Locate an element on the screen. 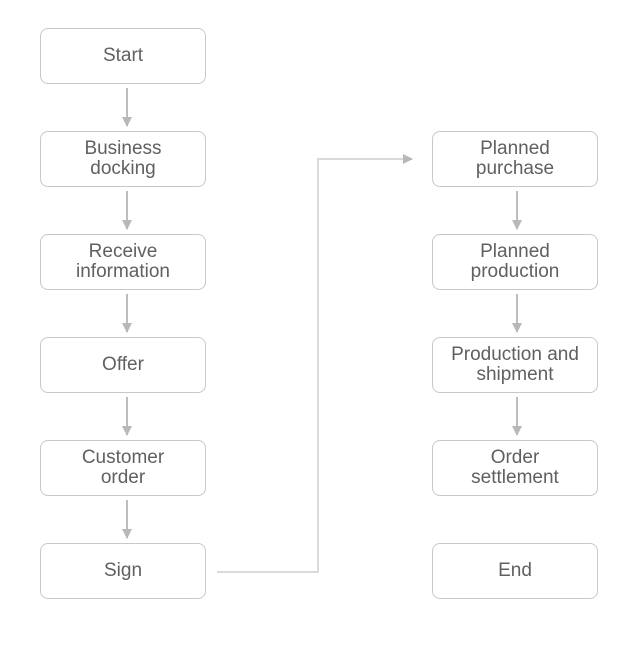 The height and width of the screenshot is (667, 632). node-planned-purchase: Planned purchase is located at coordinates (515, 159).